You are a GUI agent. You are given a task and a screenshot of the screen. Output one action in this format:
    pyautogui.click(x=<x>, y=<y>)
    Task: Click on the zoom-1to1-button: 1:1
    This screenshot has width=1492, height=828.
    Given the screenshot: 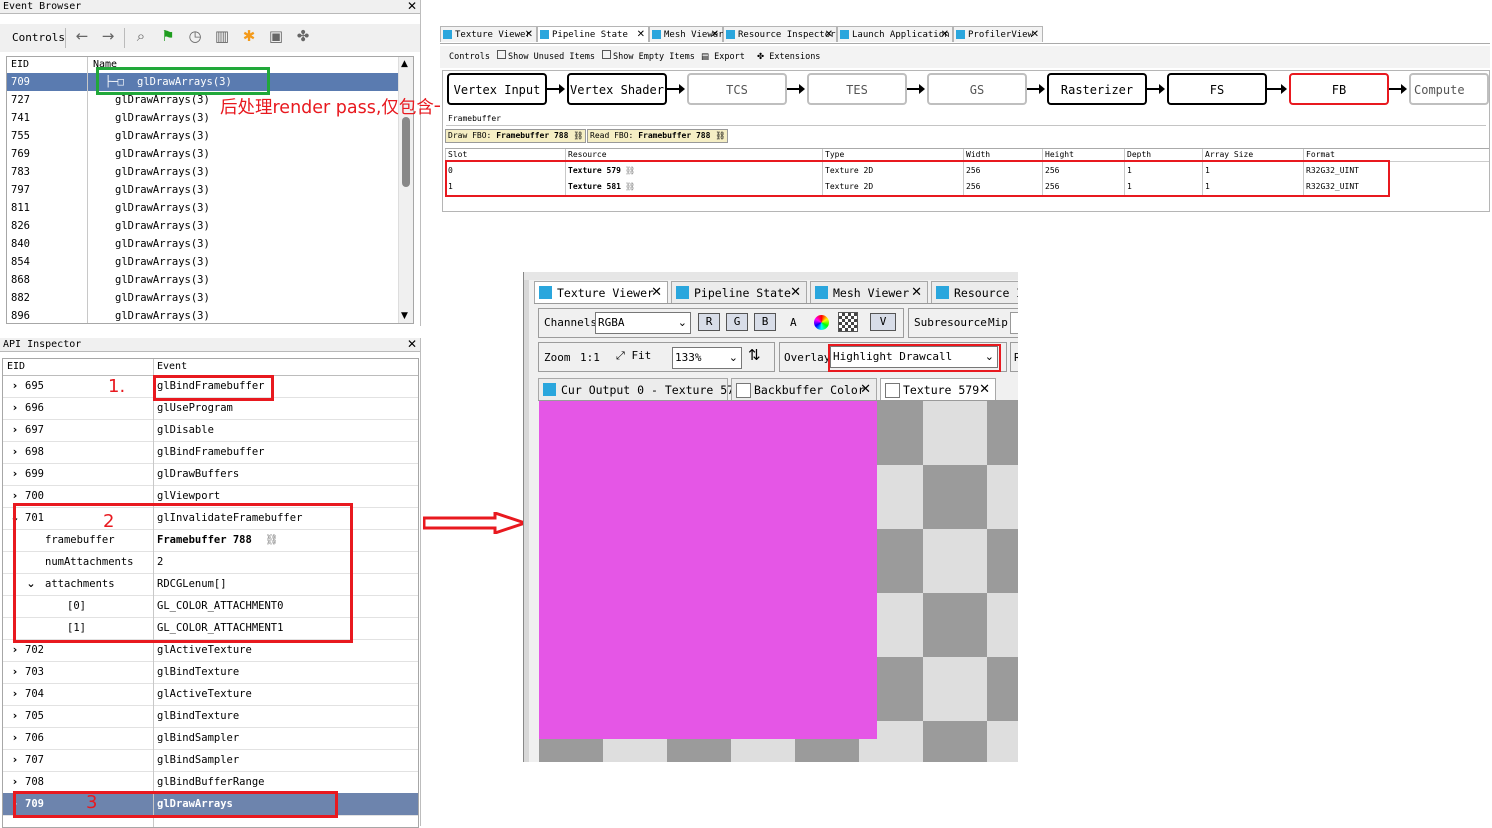 What is the action you would take?
    pyautogui.click(x=590, y=357)
    